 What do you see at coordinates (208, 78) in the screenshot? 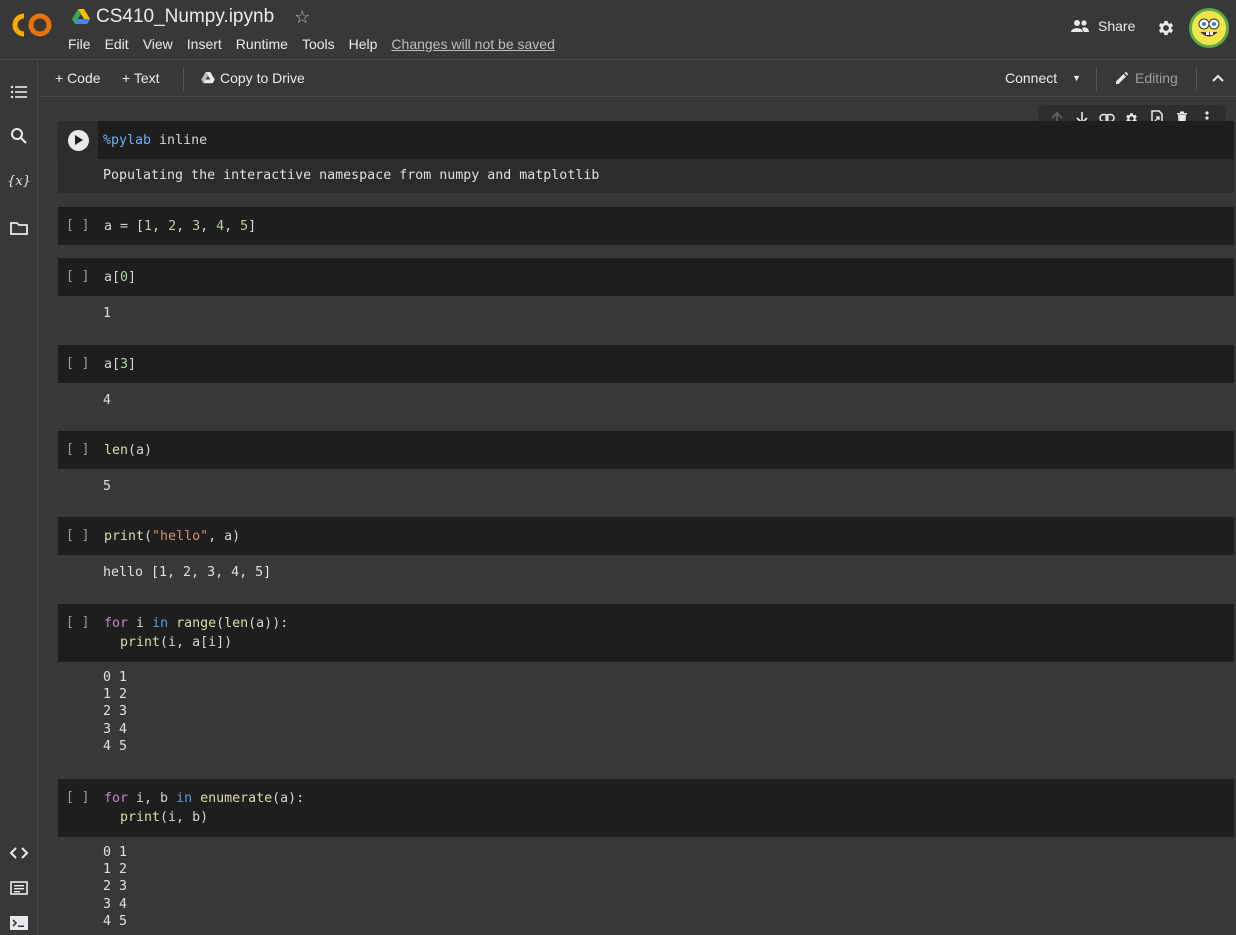
I see `drive-icon` at bounding box center [208, 78].